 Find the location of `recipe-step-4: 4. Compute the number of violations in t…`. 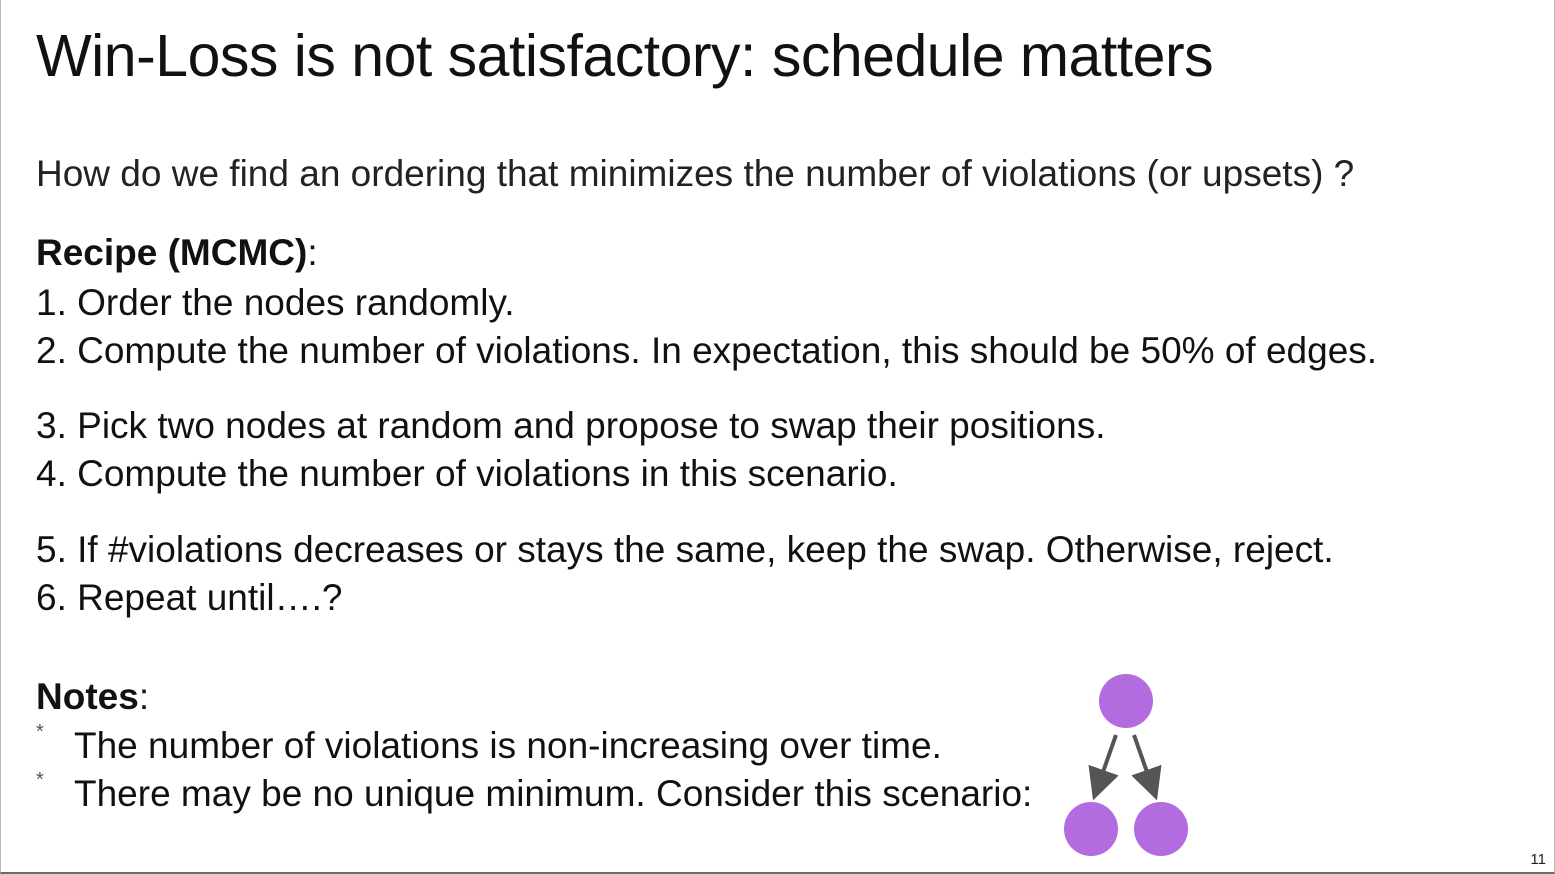

recipe-step-4: 4. Compute the number of violations in t… is located at coordinates (467, 473).